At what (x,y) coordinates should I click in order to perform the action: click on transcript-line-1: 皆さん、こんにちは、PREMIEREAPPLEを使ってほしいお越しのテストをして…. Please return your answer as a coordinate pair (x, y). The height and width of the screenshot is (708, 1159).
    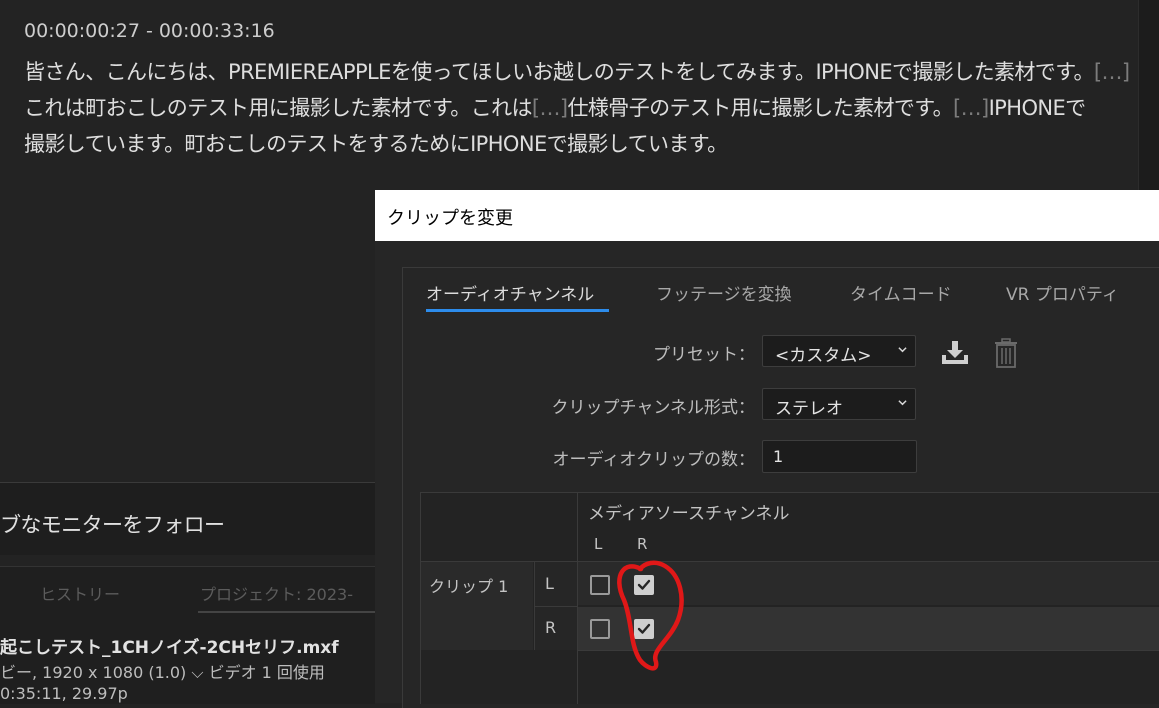
    Looking at the image, I should click on (577, 71).